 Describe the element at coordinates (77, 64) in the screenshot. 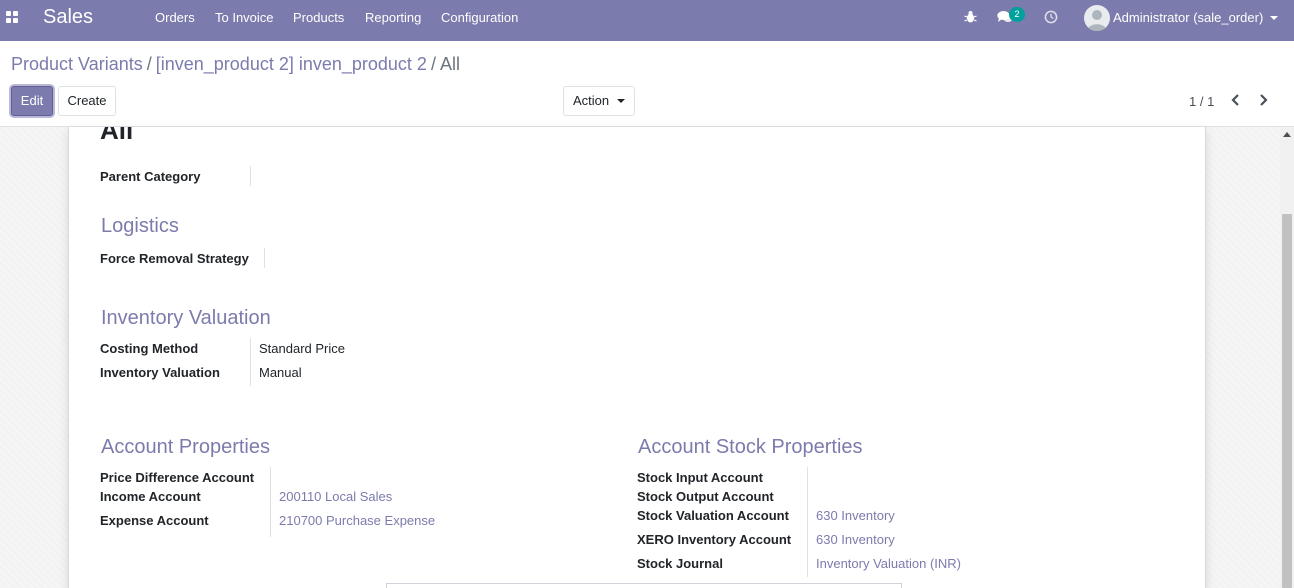

I see `breadcrumb-item-product-variants: Product Variants` at that location.